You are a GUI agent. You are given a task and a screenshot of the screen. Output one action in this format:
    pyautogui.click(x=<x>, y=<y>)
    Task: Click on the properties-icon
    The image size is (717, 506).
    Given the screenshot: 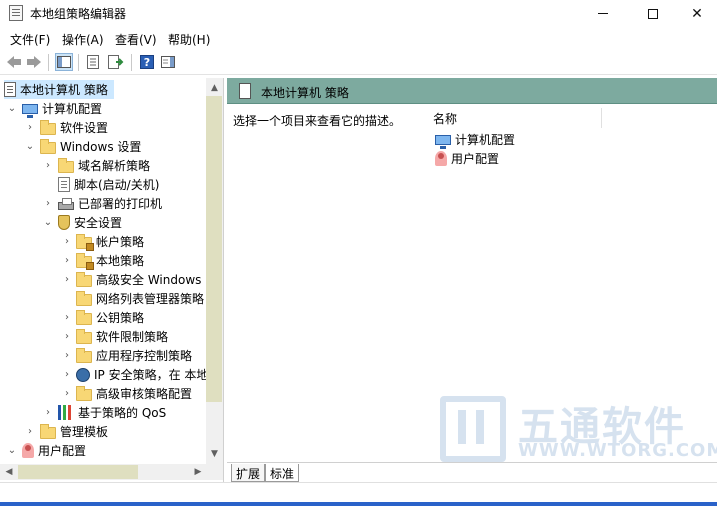 What is the action you would take?
    pyautogui.click(x=93, y=62)
    